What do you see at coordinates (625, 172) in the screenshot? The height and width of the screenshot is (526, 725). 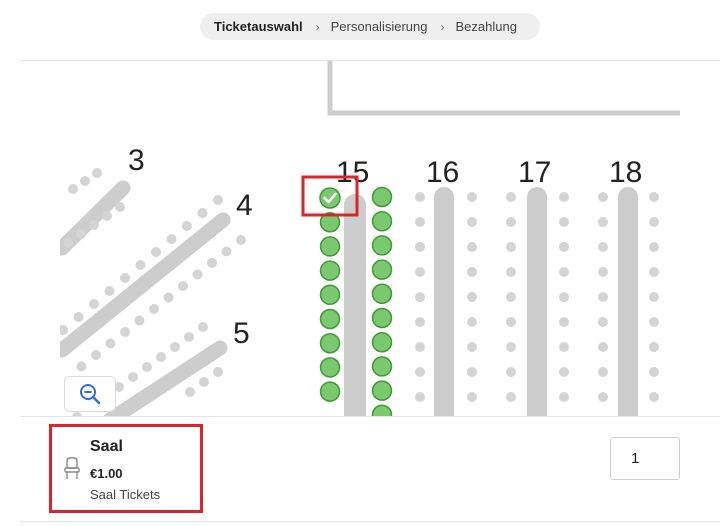 I see `section-label-18: 18` at bounding box center [625, 172].